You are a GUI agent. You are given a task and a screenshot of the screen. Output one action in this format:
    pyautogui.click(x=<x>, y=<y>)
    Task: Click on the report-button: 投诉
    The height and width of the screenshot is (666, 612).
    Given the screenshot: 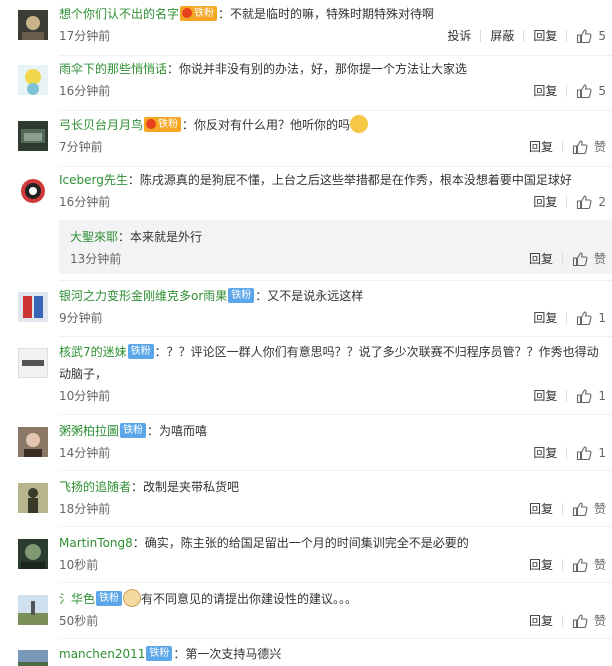 What is the action you would take?
    pyautogui.click(x=459, y=36)
    